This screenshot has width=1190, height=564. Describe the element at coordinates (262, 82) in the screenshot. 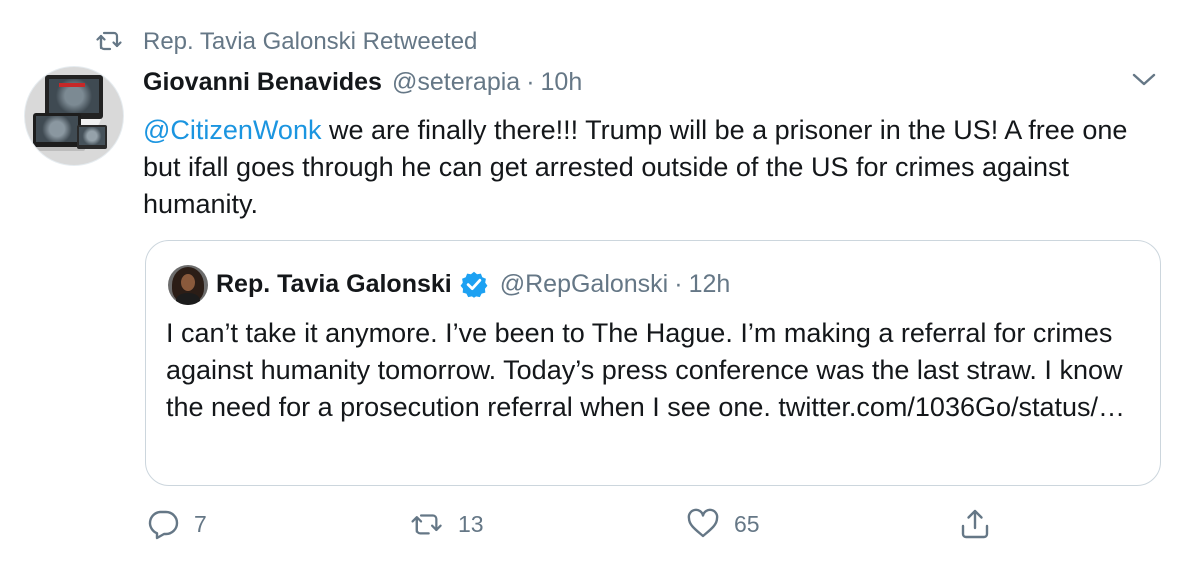

I see `author-name: Giovanni Benavides` at that location.